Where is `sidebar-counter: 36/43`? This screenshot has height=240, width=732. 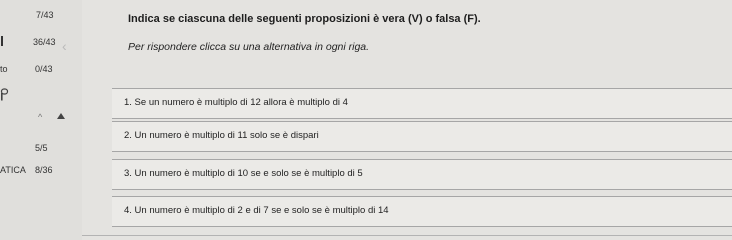
sidebar-counter: 36/43 is located at coordinates (44, 42).